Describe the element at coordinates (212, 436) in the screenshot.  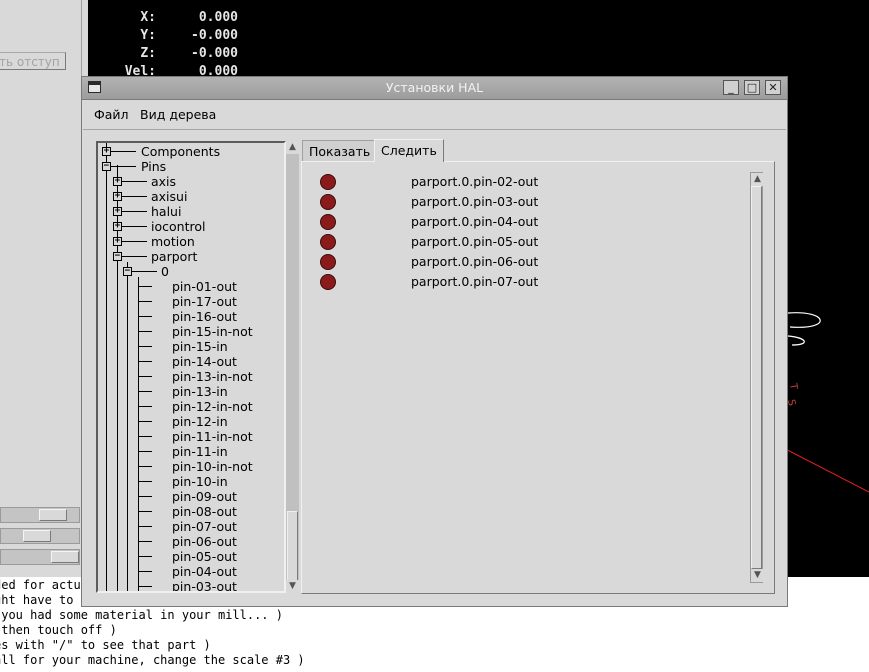
I see `tree-item-pin: pin-11-in-not` at that location.